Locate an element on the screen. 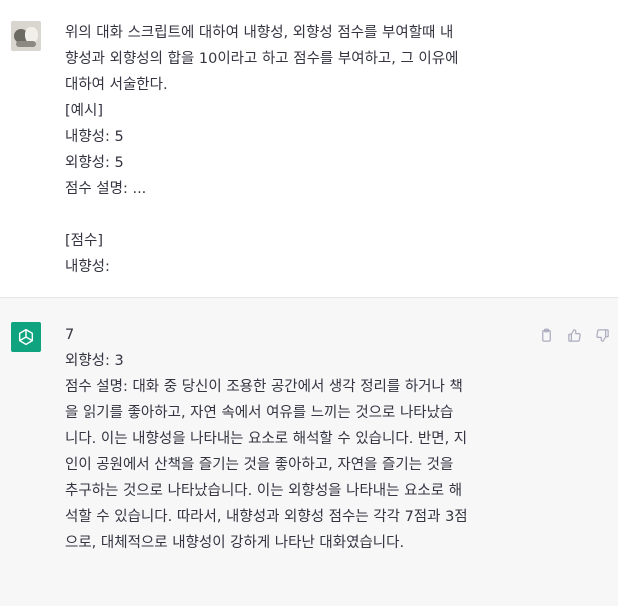  message-actions is located at coordinates (574, 335).